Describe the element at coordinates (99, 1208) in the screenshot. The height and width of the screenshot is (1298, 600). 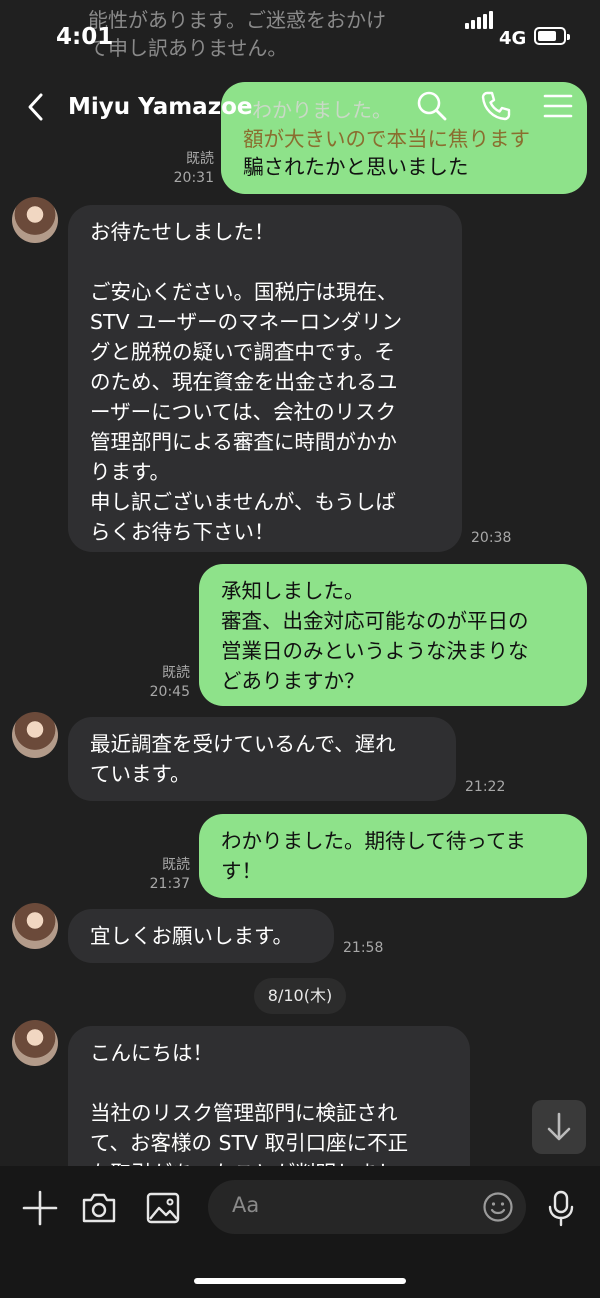
I see `camera-icon` at that location.